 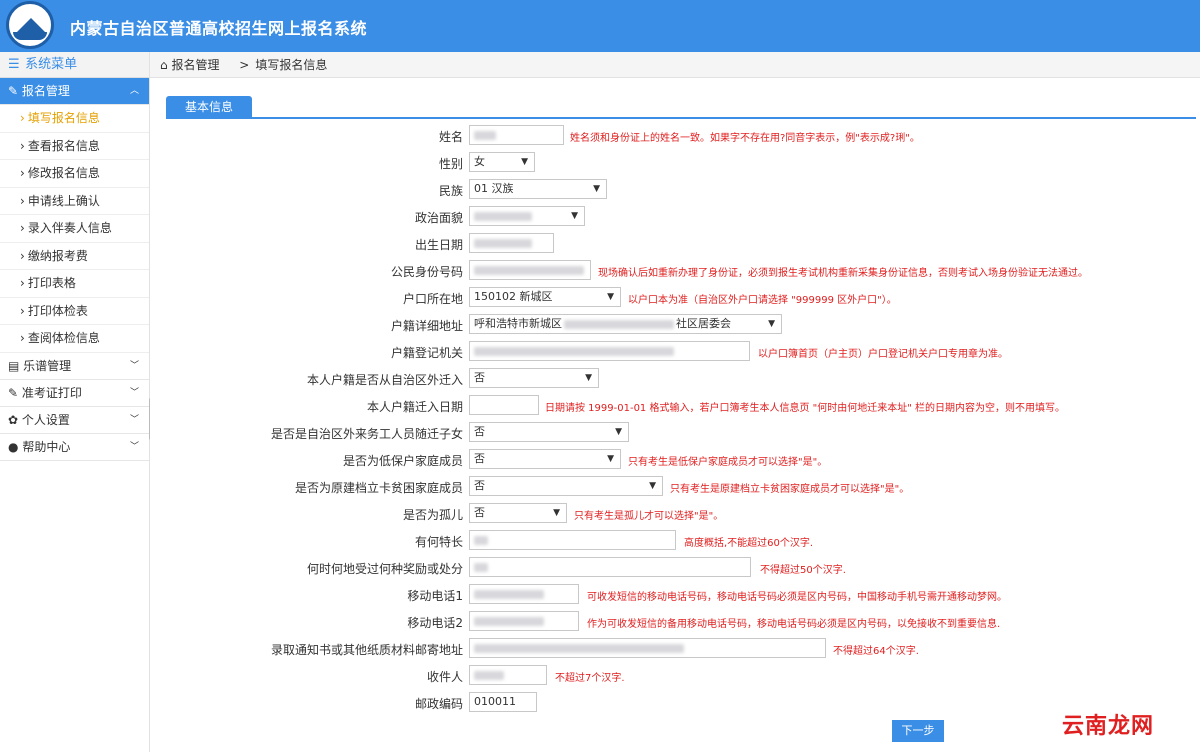 What do you see at coordinates (530, 270) in the screenshot?
I see `id-number-input` at bounding box center [530, 270].